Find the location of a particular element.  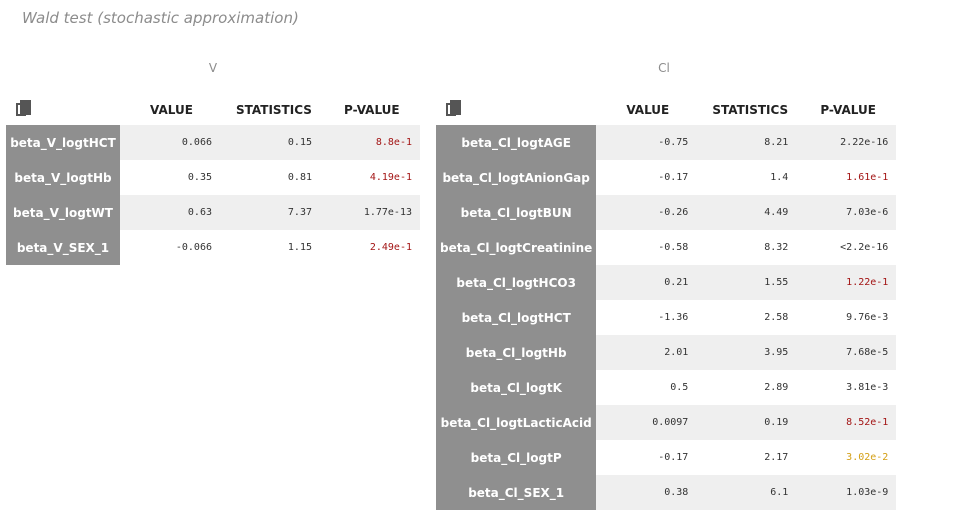

statistics-cell: 0.81 is located at coordinates (270, 177).